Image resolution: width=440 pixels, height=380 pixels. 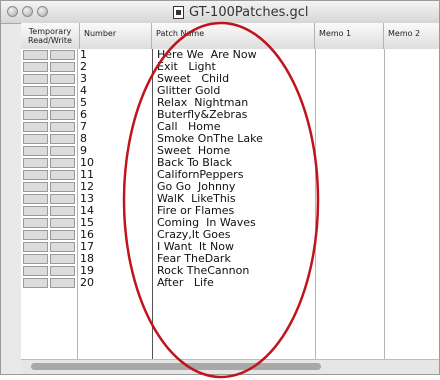 I want to click on column-header-temporary-read-write: Temporary Read/Write, so click(x=50, y=36).